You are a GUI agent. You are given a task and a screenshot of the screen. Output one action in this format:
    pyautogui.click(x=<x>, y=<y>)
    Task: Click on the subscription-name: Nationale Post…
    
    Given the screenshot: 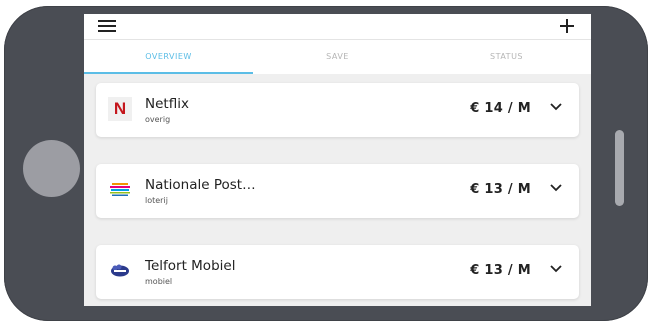 What is the action you would take?
    pyautogui.click(x=200, y=185)
    